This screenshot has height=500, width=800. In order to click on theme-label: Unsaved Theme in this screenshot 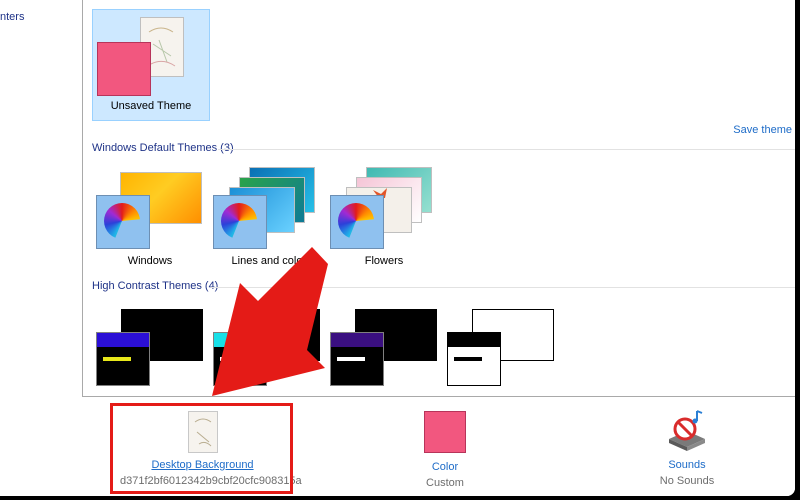, I will do `click(151, 106)`.